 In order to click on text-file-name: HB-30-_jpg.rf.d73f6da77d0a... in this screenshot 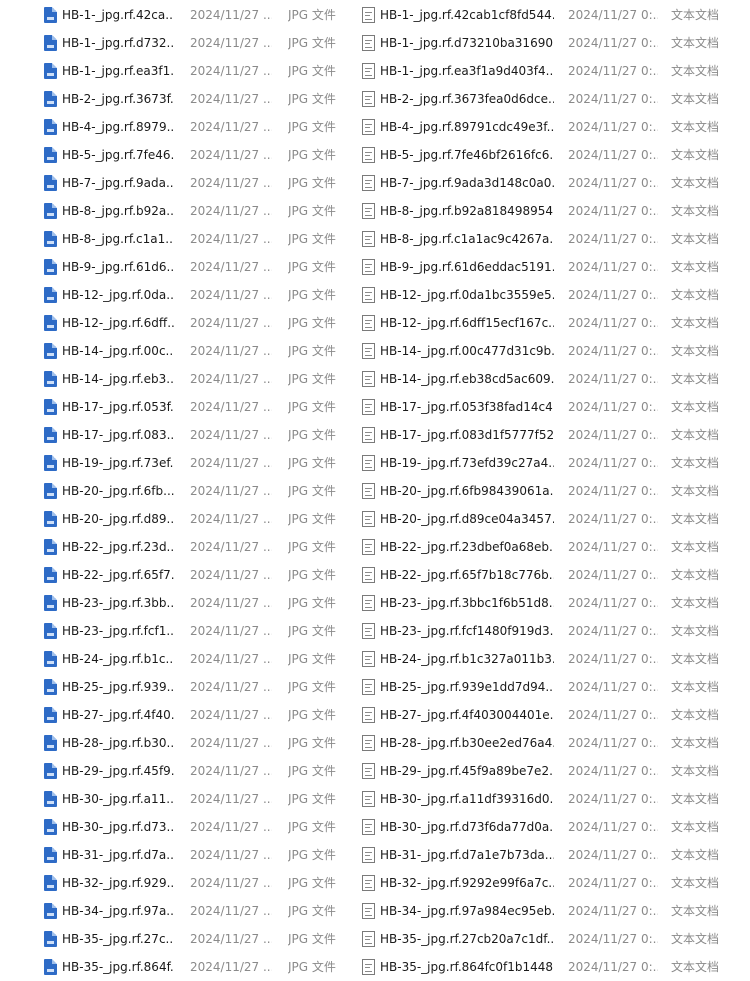, I will do `click(467, 827)`.